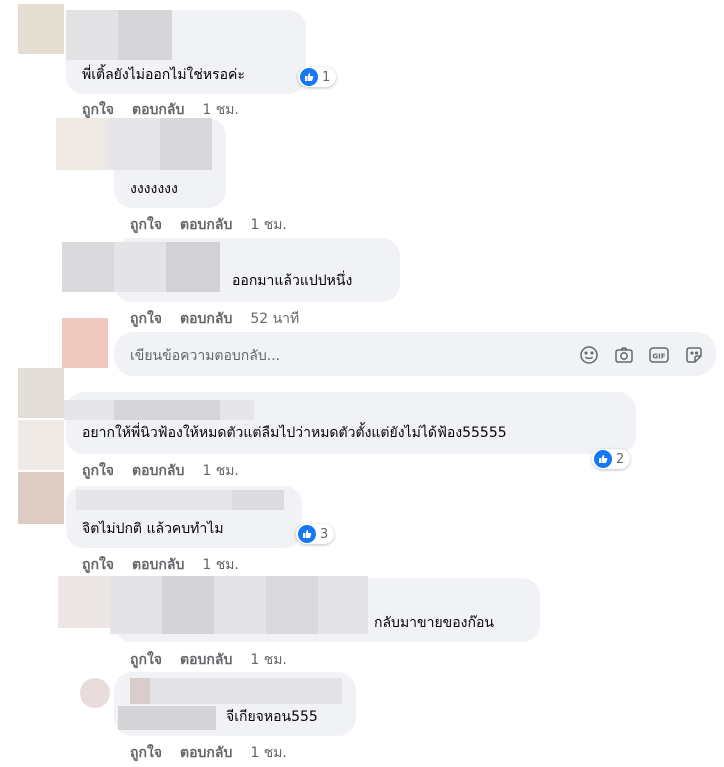 This screenshot has width=724, height=767. Describe the element at coordinates (292, 281) in the screenshot. I see `comment-text: ออกมาแล้วแปปหนึ่ง` at that location.